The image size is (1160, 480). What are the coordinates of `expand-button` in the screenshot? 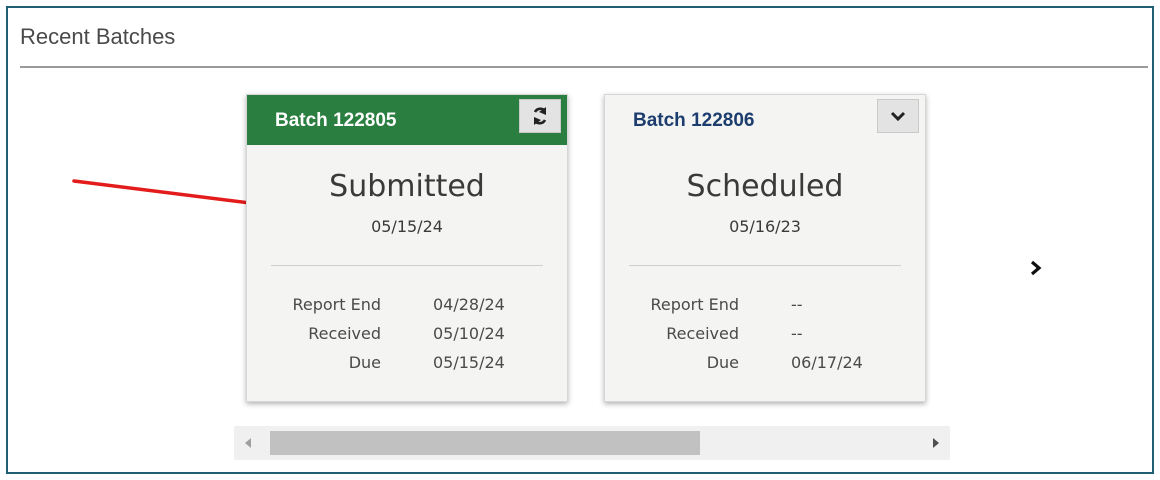 It's located at (898, 116).